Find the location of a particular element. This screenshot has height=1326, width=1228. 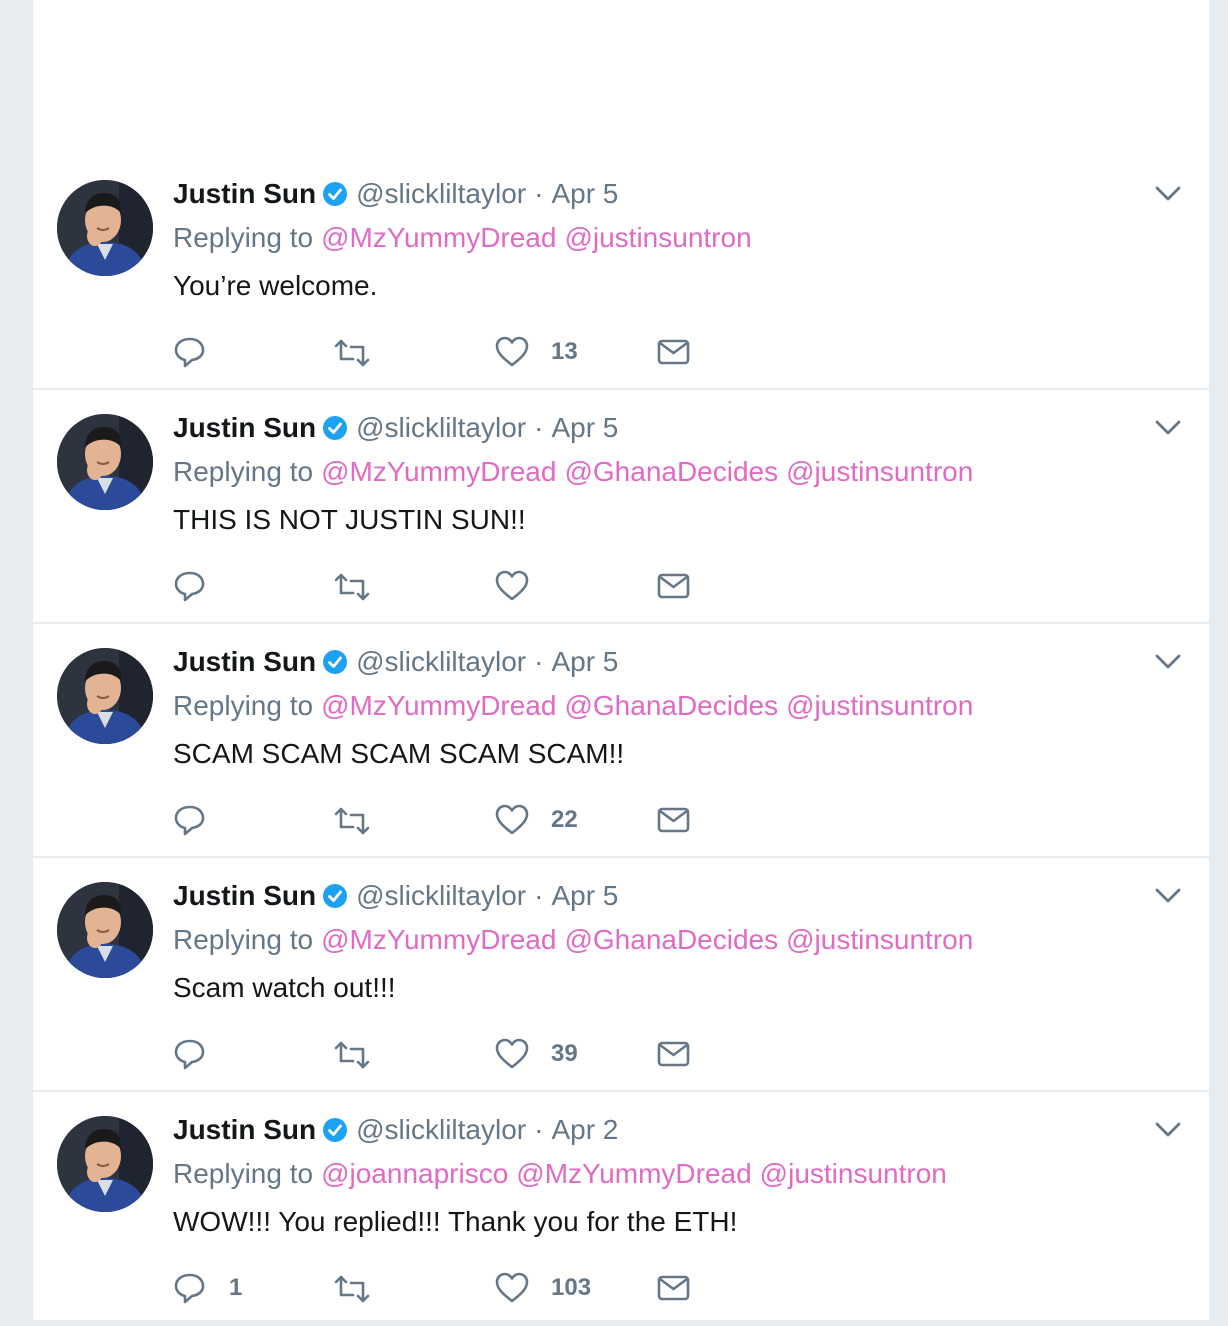

mention-link: @joannaprisco is located at coordinates (414, 1173).